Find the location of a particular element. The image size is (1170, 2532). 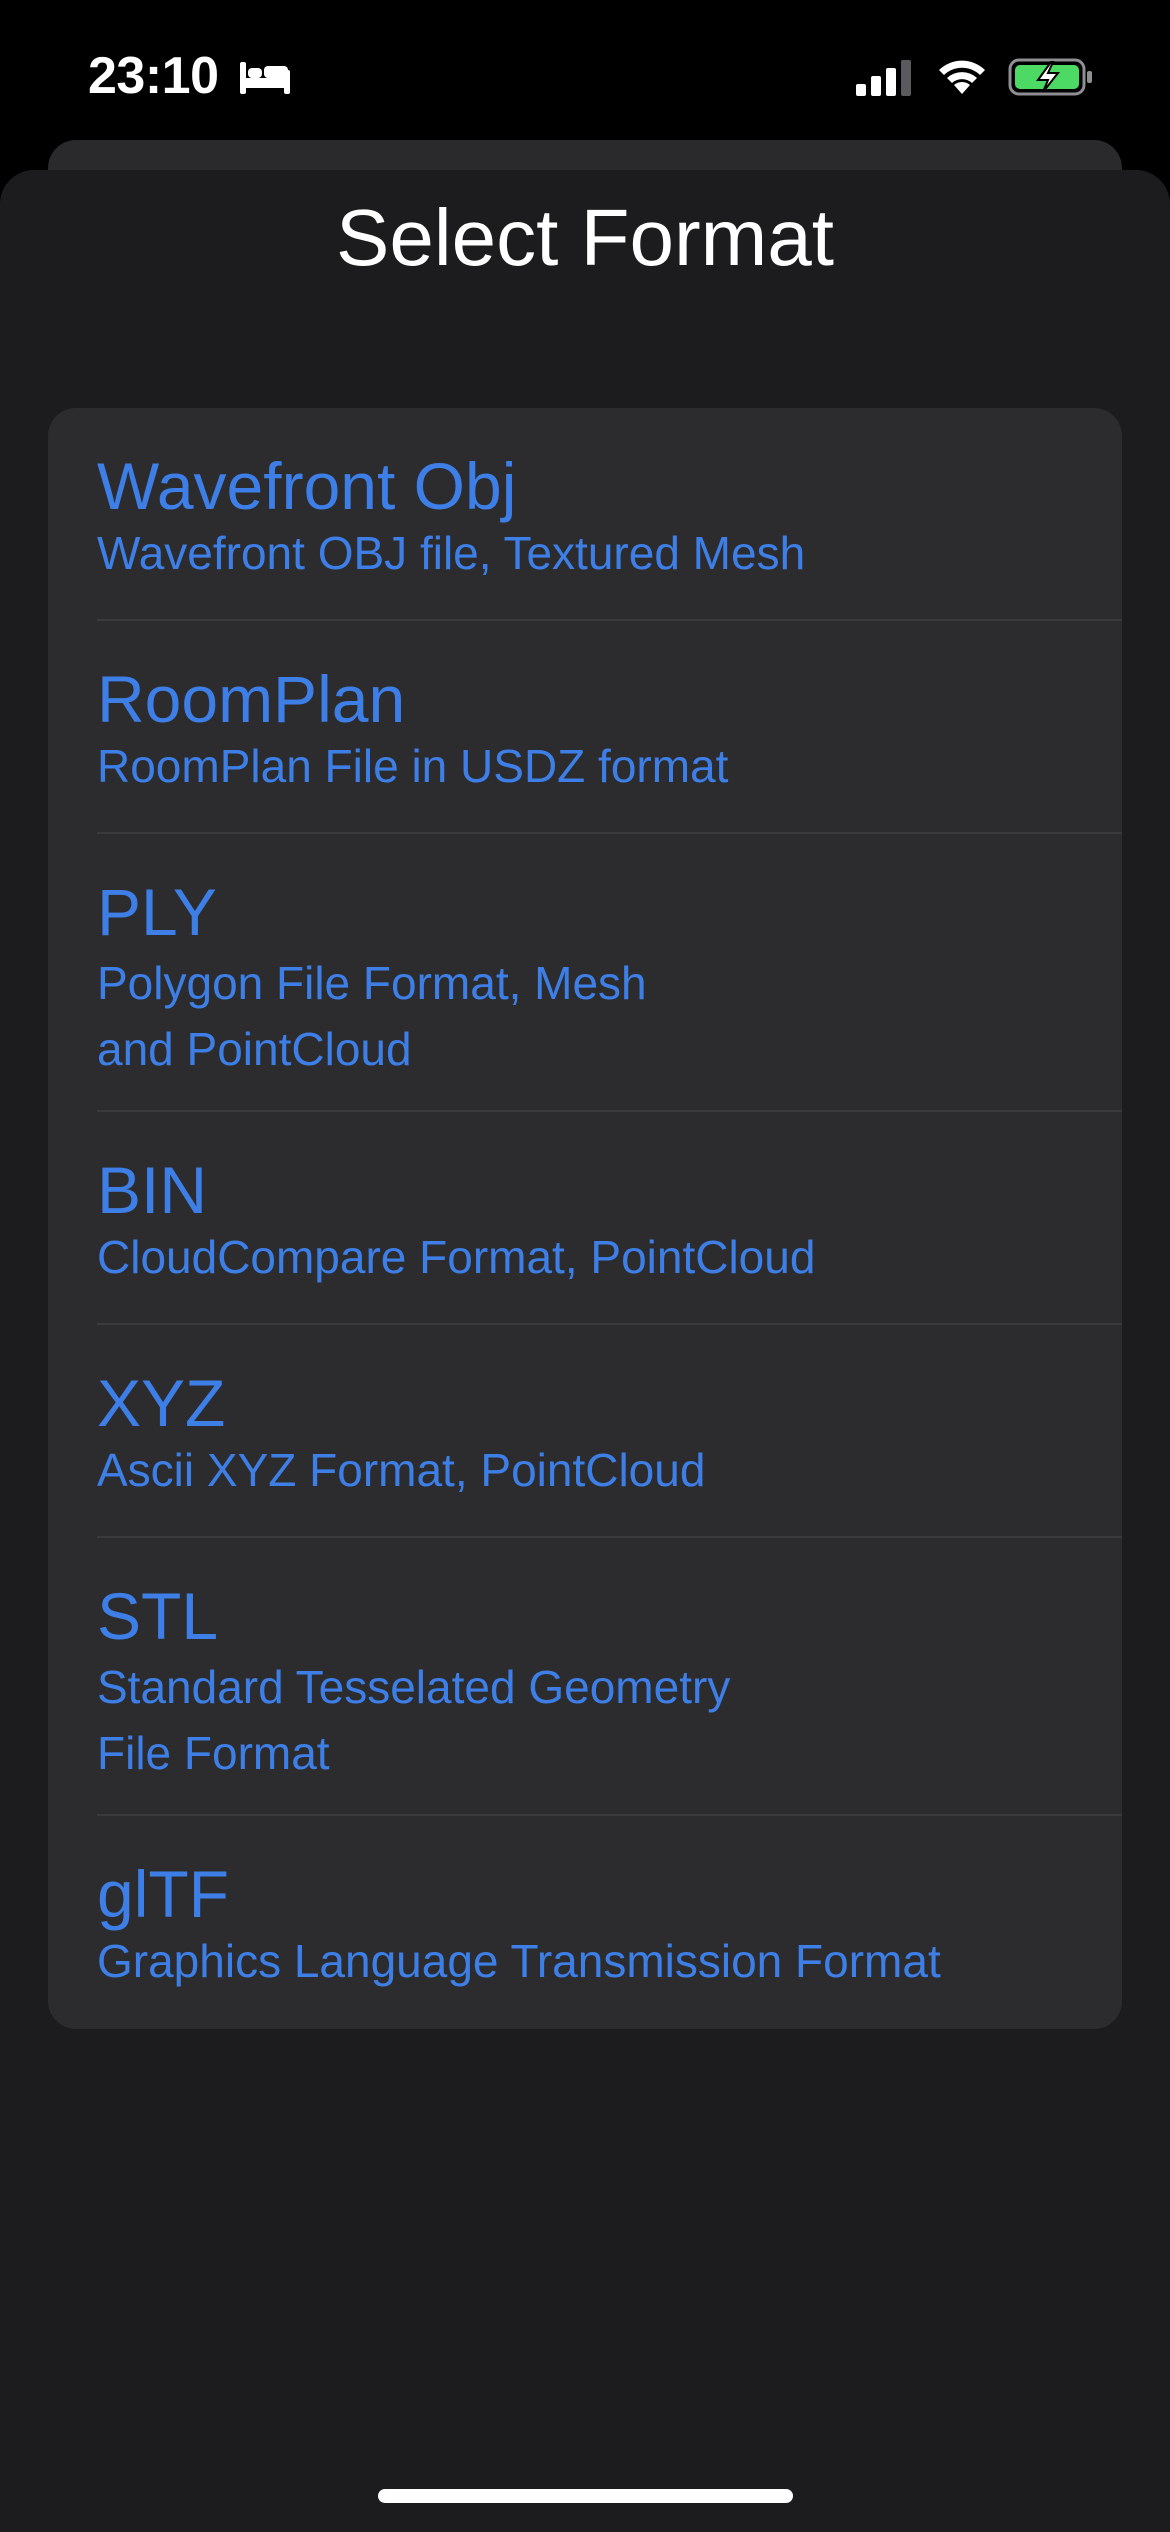

format-item-roomplan: RoomPlan RoomPlan File in USDZ format is located at coordinates (585, 727).